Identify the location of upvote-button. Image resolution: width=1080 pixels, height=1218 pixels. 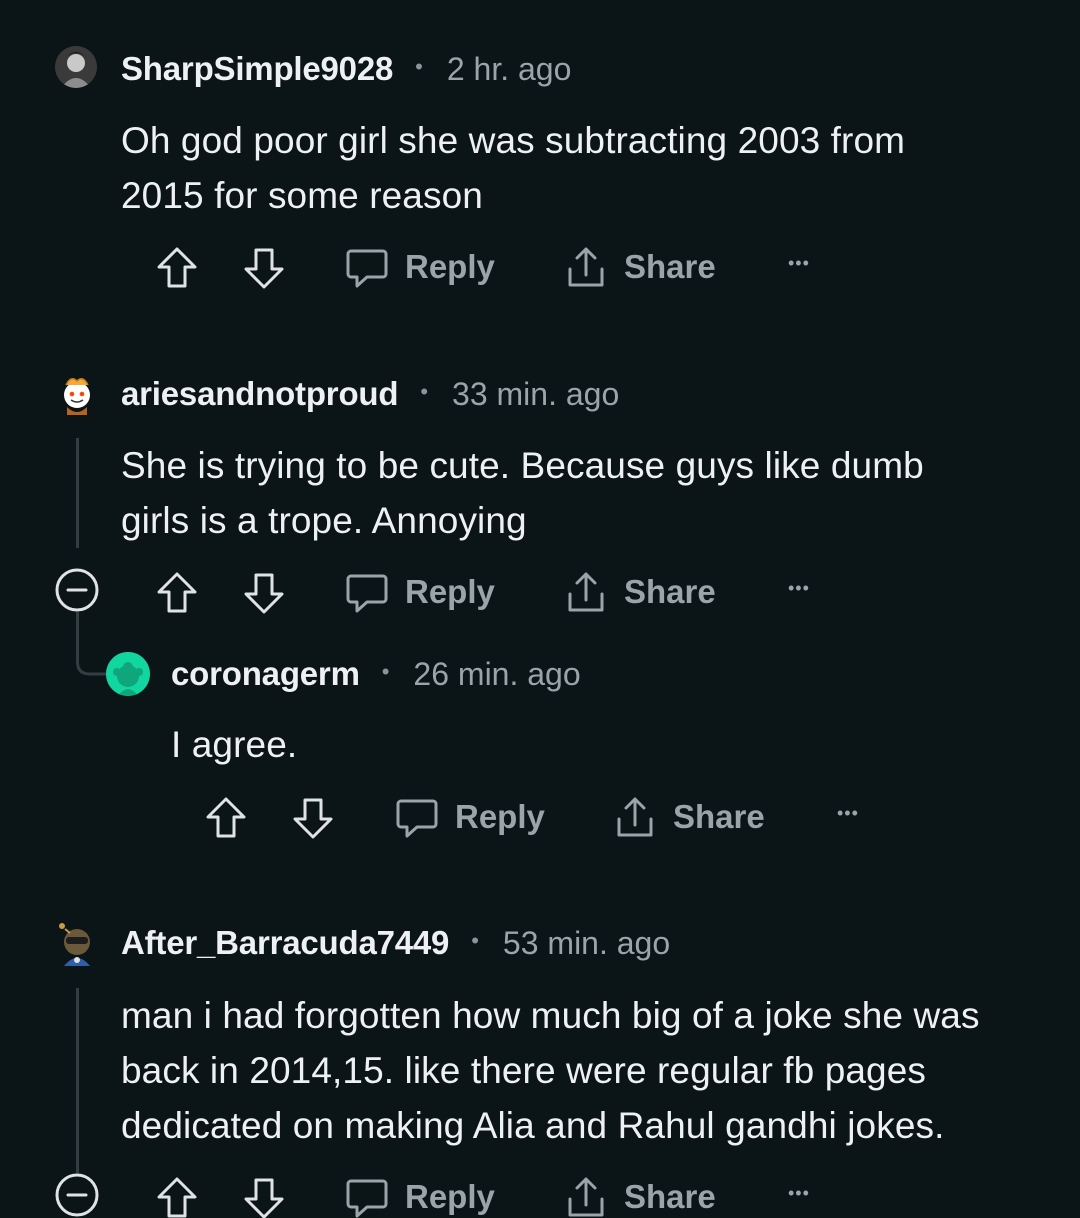
(177, 1197).